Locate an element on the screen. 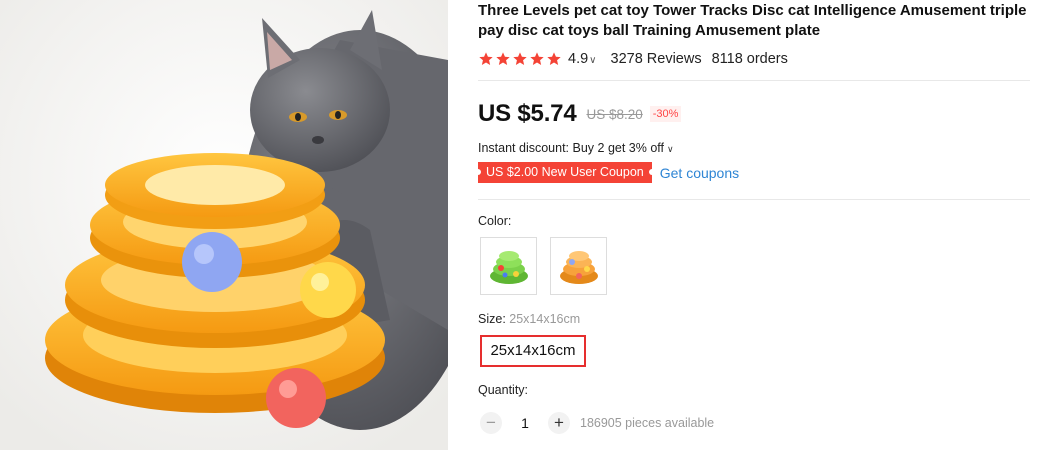  new-user-coupon-badge: US $2.00 New User Coupon is located at coordinates (565, 172).